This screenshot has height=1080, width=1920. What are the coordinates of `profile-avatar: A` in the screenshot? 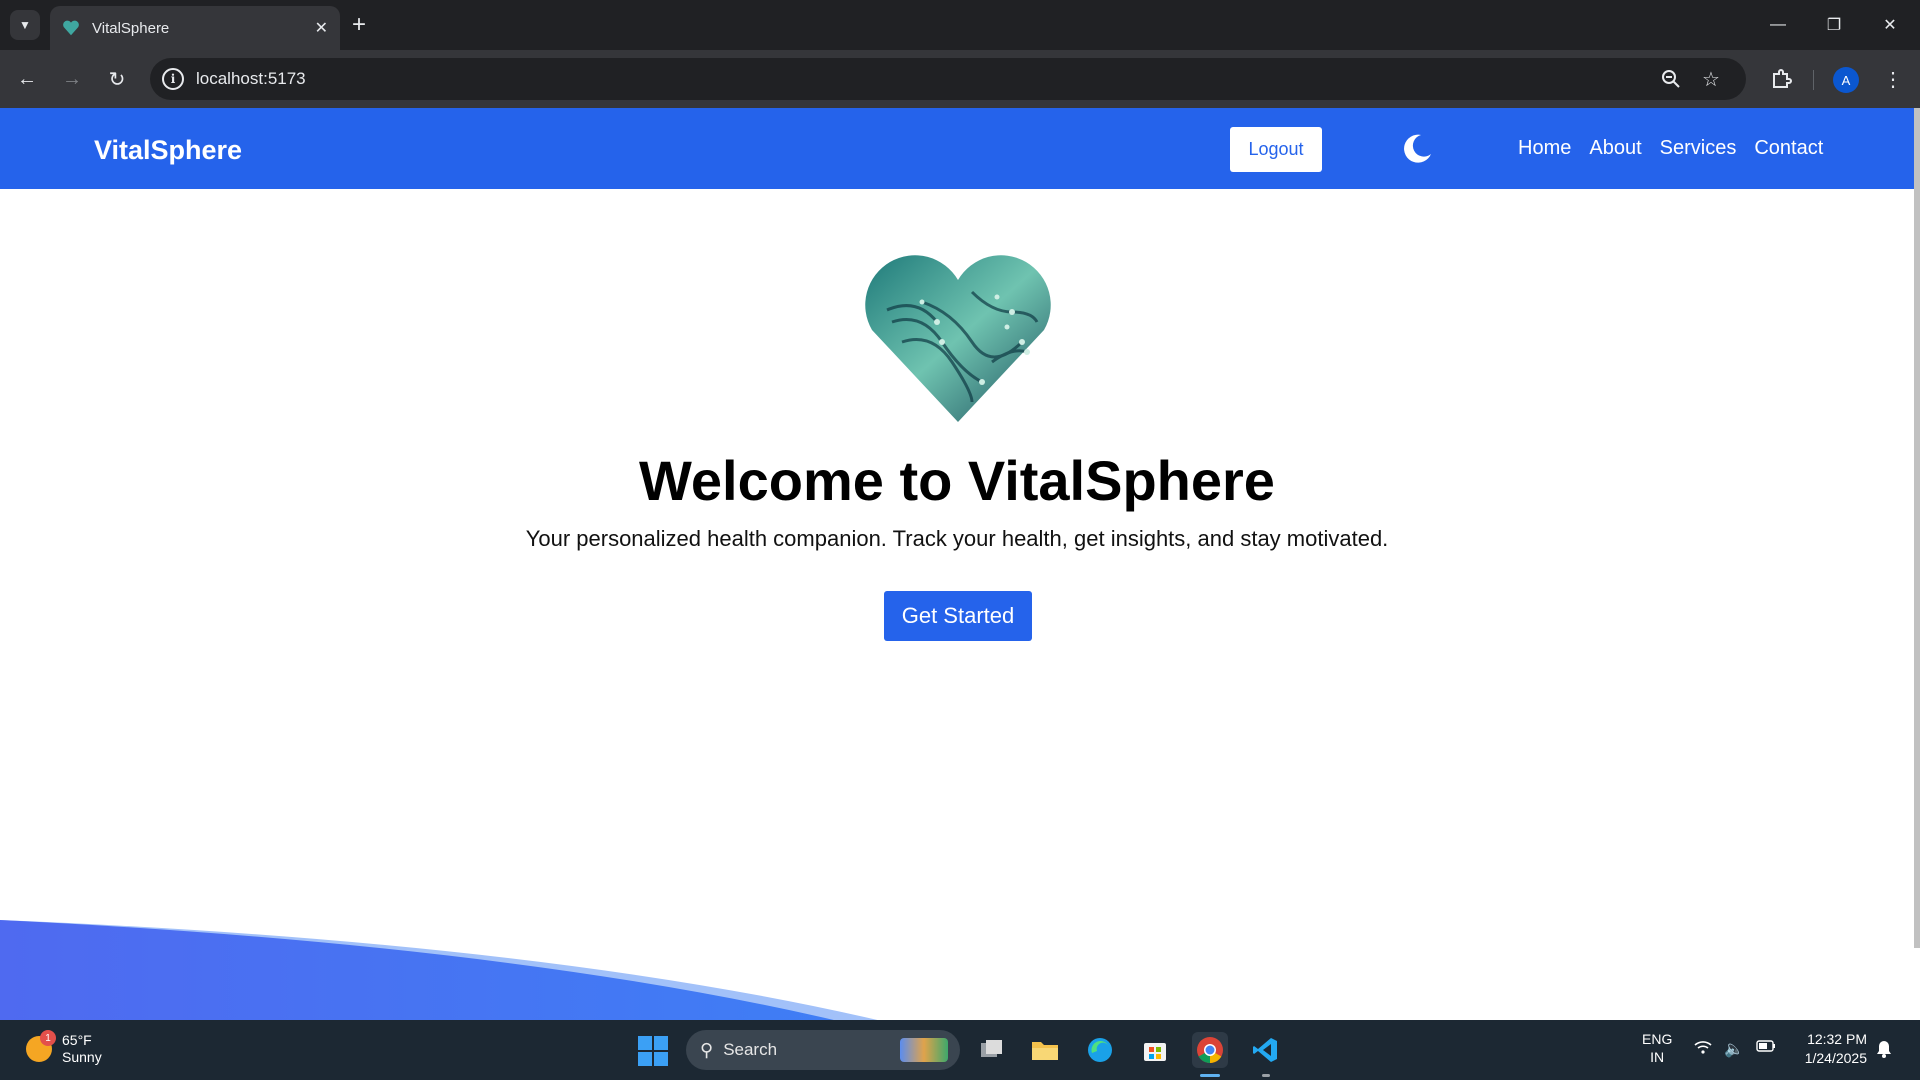 It's located at (1846, 80).